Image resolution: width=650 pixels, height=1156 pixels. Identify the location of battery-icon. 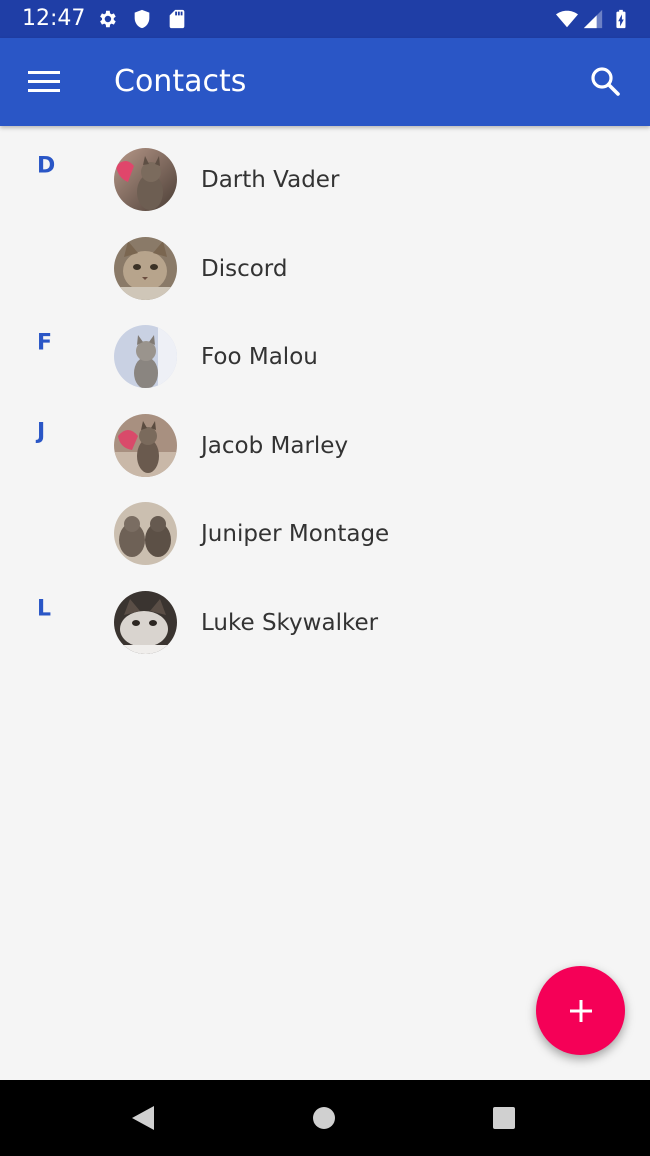
(621, 19).